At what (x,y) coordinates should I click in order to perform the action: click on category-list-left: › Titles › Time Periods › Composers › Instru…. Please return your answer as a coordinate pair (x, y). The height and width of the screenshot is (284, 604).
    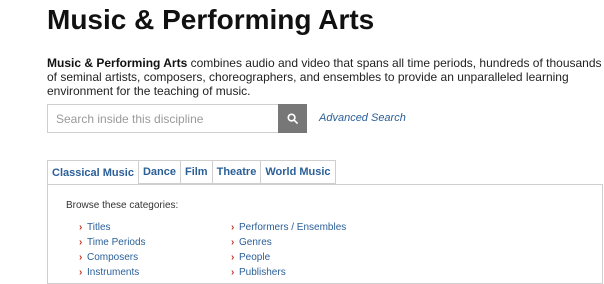
    Looking at the image, I should click on (112, 250).